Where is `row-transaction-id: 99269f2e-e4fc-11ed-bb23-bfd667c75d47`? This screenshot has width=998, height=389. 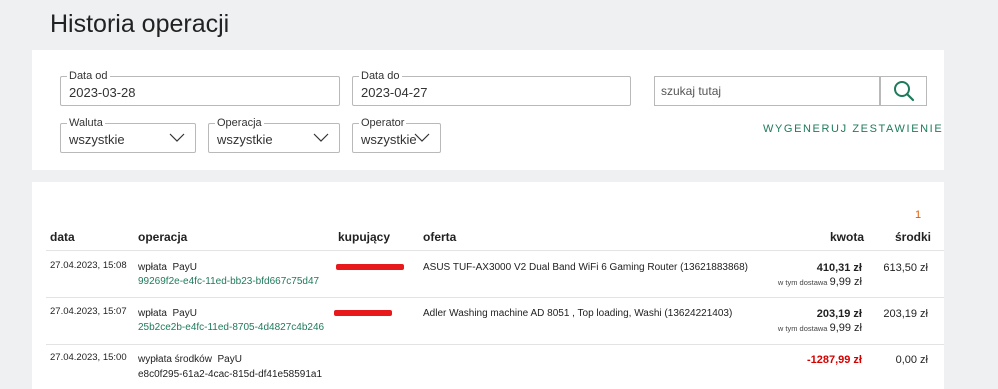
row-transaction-id: 99269f2e-e4fc-11ed-bb23-bfd667c75d47 is located at coordinates (228, 281).